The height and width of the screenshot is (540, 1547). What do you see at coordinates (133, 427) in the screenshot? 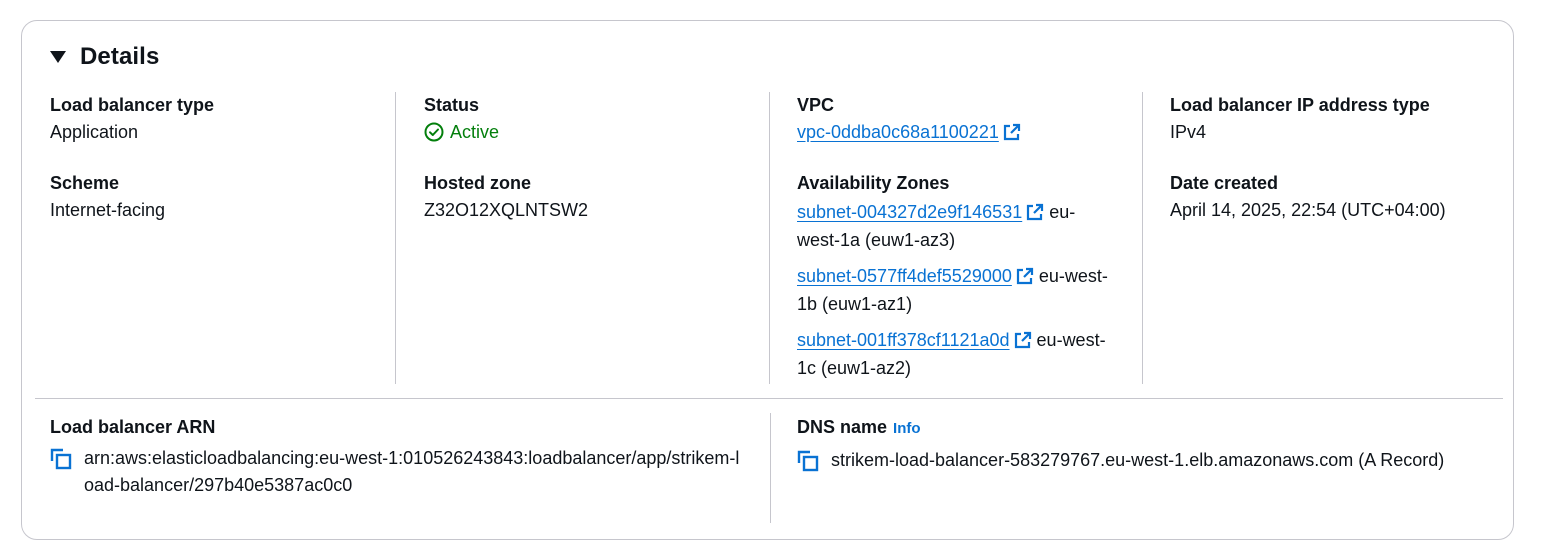
I see `arn-label: Load balancer ARN` at bounding box center [133, 427].